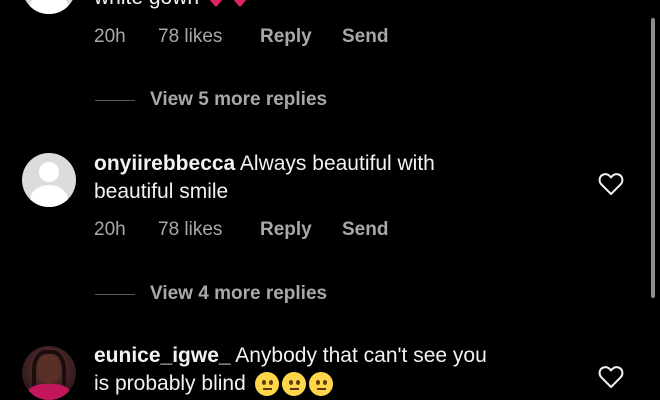 The width and height of the screenshot is (660, 400). Describe the element at coordinates (358, 355) in the screenshot. I see `comment-body: Anybody that can't see you` at that location.